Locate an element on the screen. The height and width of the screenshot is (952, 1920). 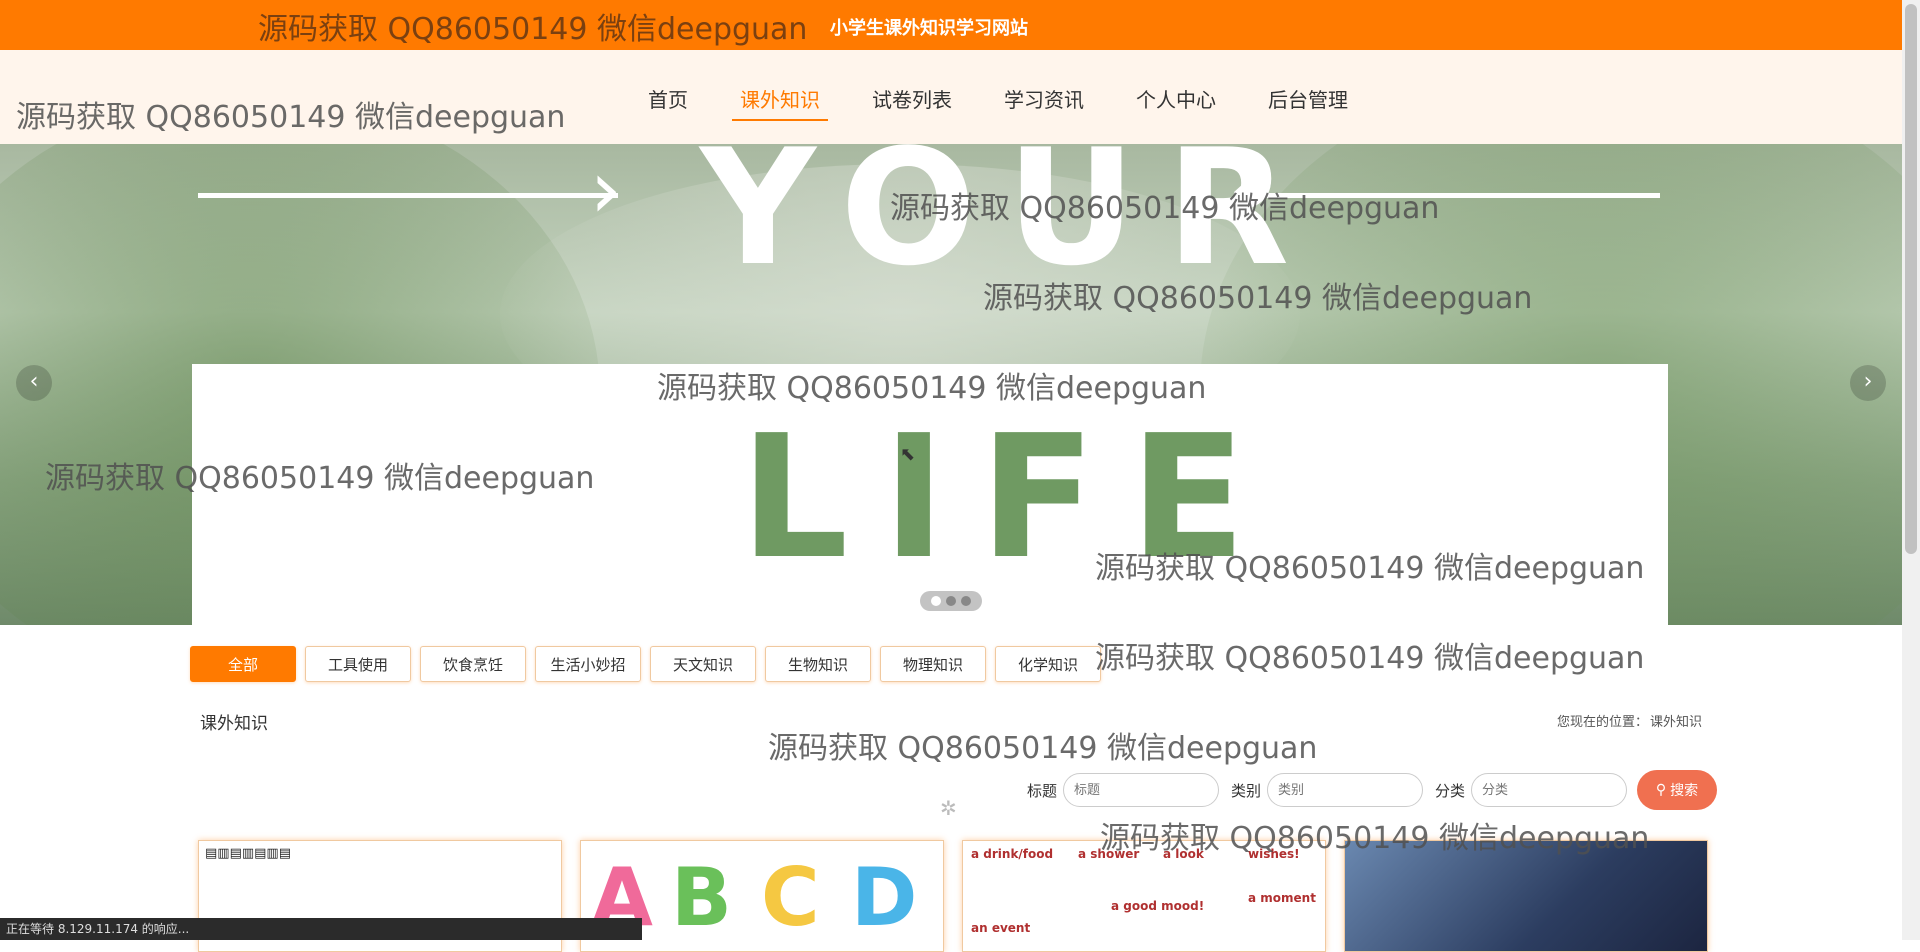
mouse-cursor-icon: ⬉ is located at coordinates (908, 454).